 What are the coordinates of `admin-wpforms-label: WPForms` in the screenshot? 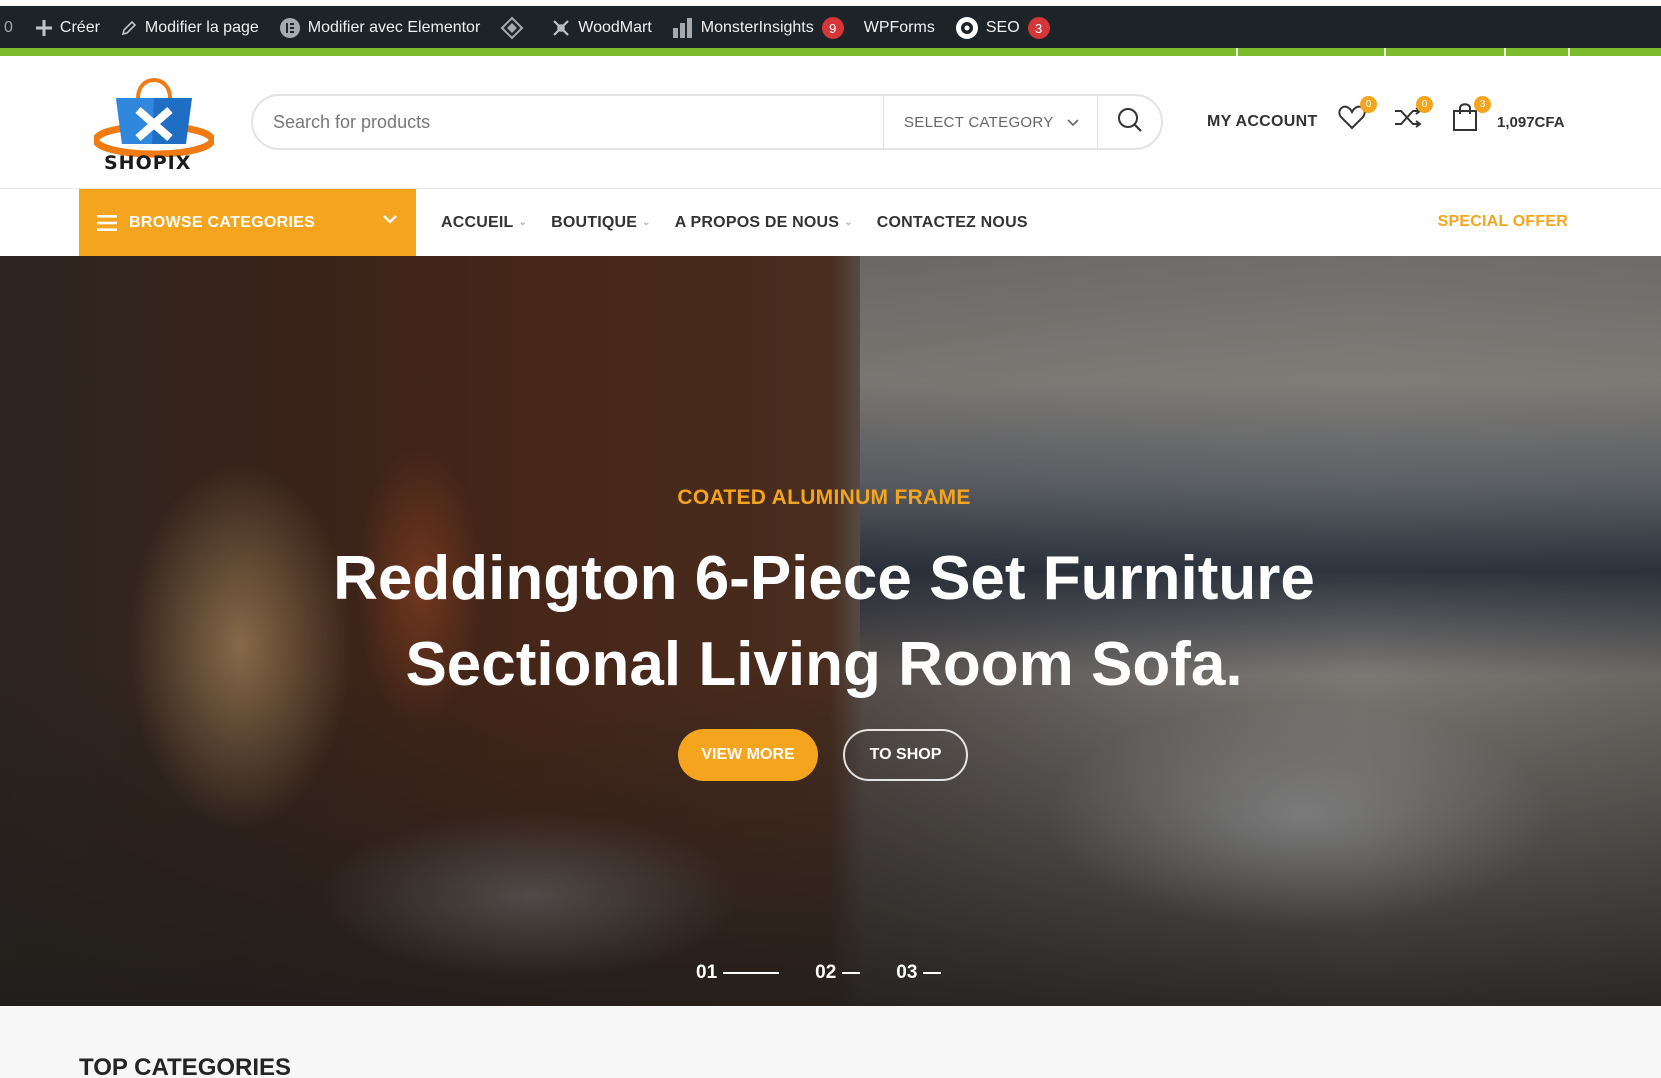 It's located at (899, 27).